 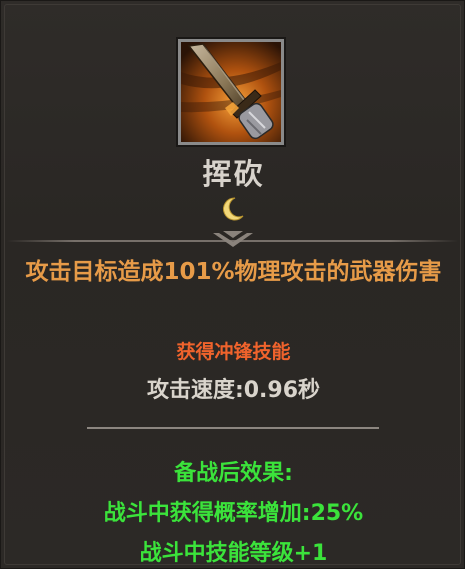 What do you see at coordinates (233, 473) in the screenshot?
I see `reserve-effects-title: 备战后效果:` at bounding box center [233, 473].